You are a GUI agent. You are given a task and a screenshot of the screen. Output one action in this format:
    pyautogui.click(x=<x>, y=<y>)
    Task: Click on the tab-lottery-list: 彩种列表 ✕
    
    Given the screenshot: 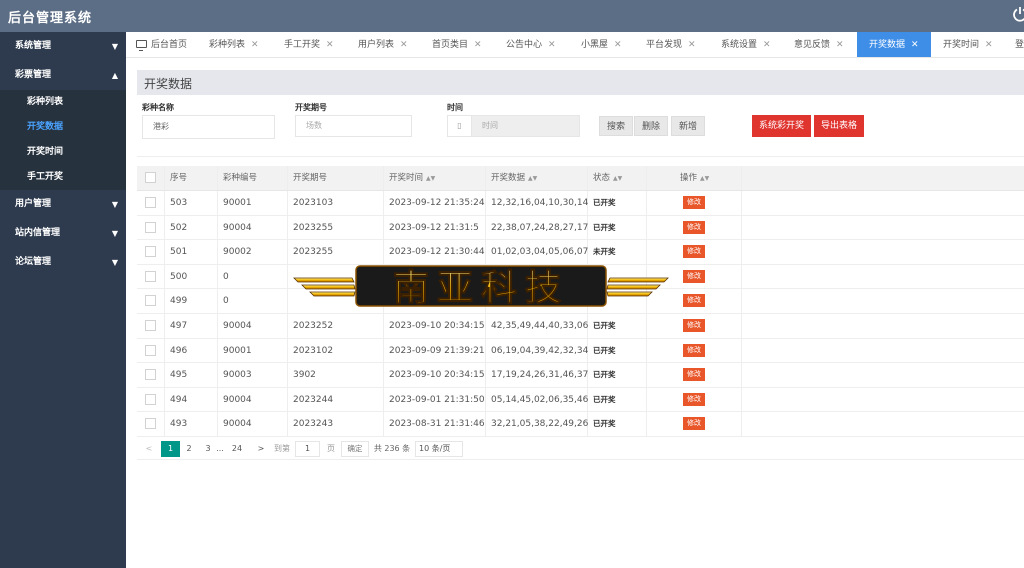 What is the action you would take?
    pyautogui.click(x=234, y=44)
    